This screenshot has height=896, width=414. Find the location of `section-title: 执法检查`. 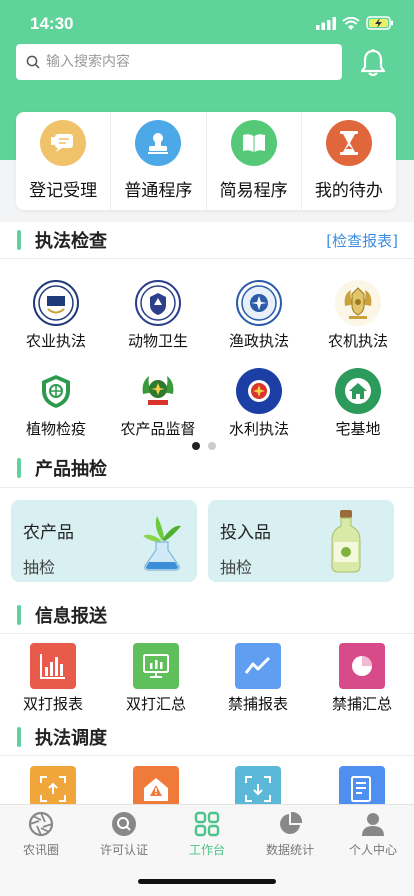

section-title: 执法检查 is located at coordinates (71, 241).